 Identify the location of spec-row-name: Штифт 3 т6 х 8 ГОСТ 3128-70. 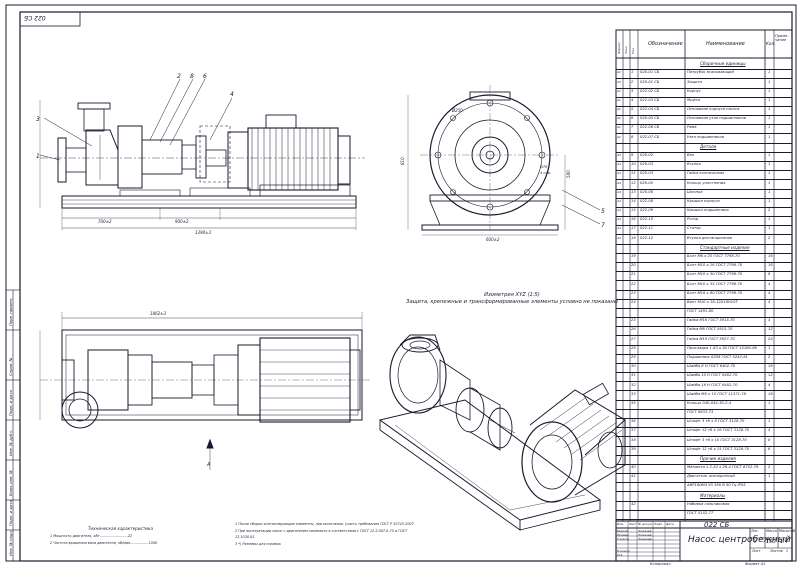
(716, 421).